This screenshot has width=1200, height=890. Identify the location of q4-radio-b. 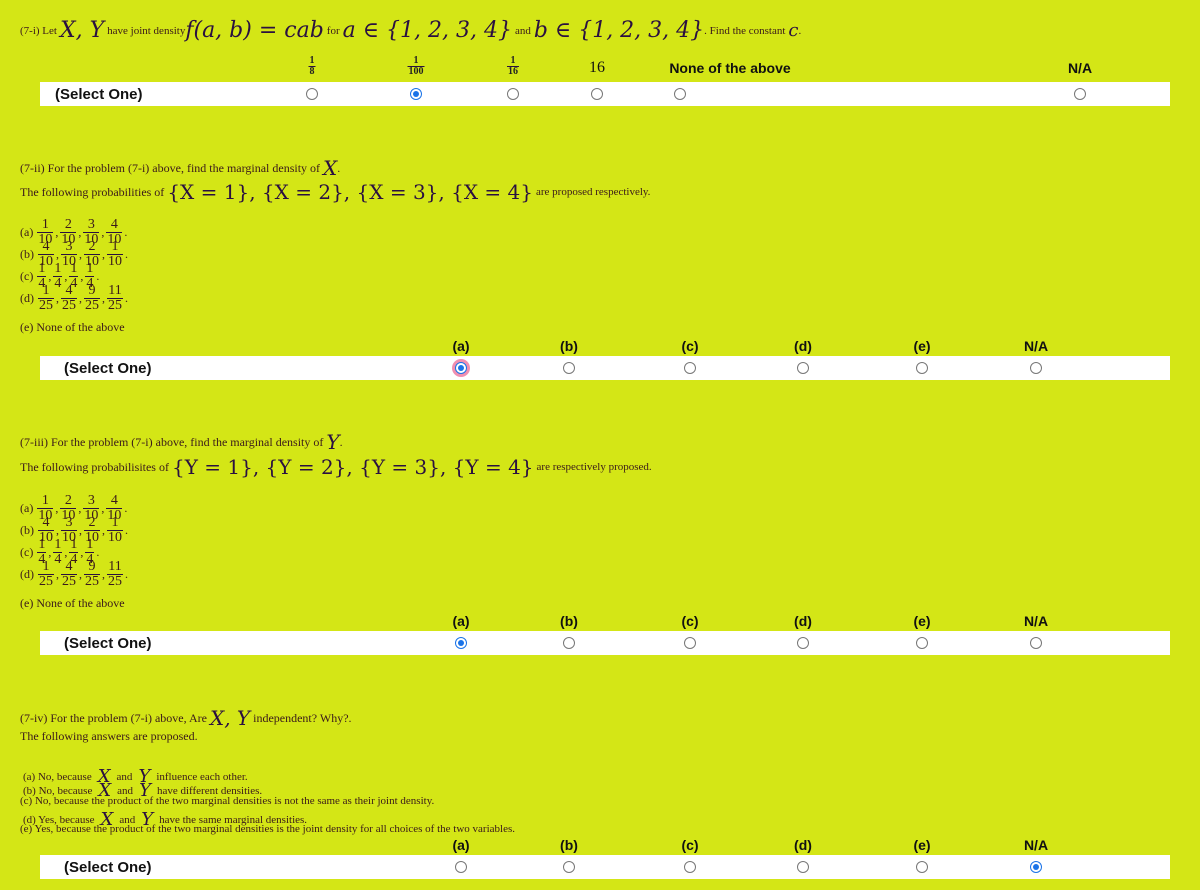
(569, 867).